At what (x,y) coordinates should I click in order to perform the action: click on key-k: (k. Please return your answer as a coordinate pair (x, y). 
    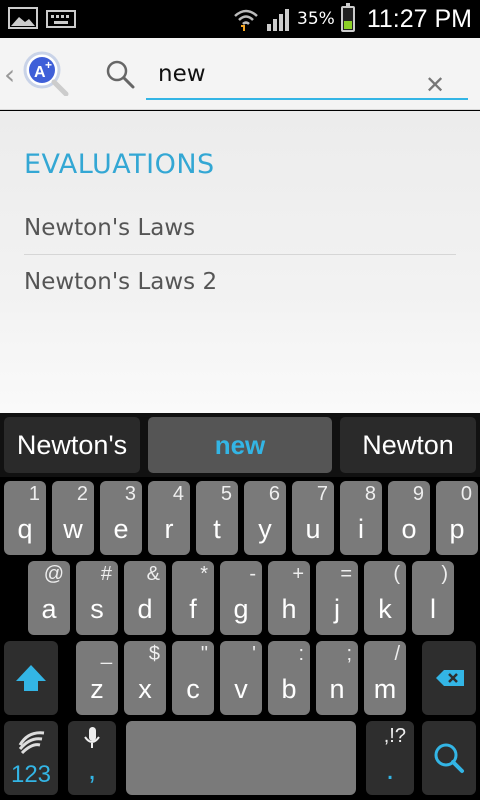
    Looking at the image, I should click on (385, 598).